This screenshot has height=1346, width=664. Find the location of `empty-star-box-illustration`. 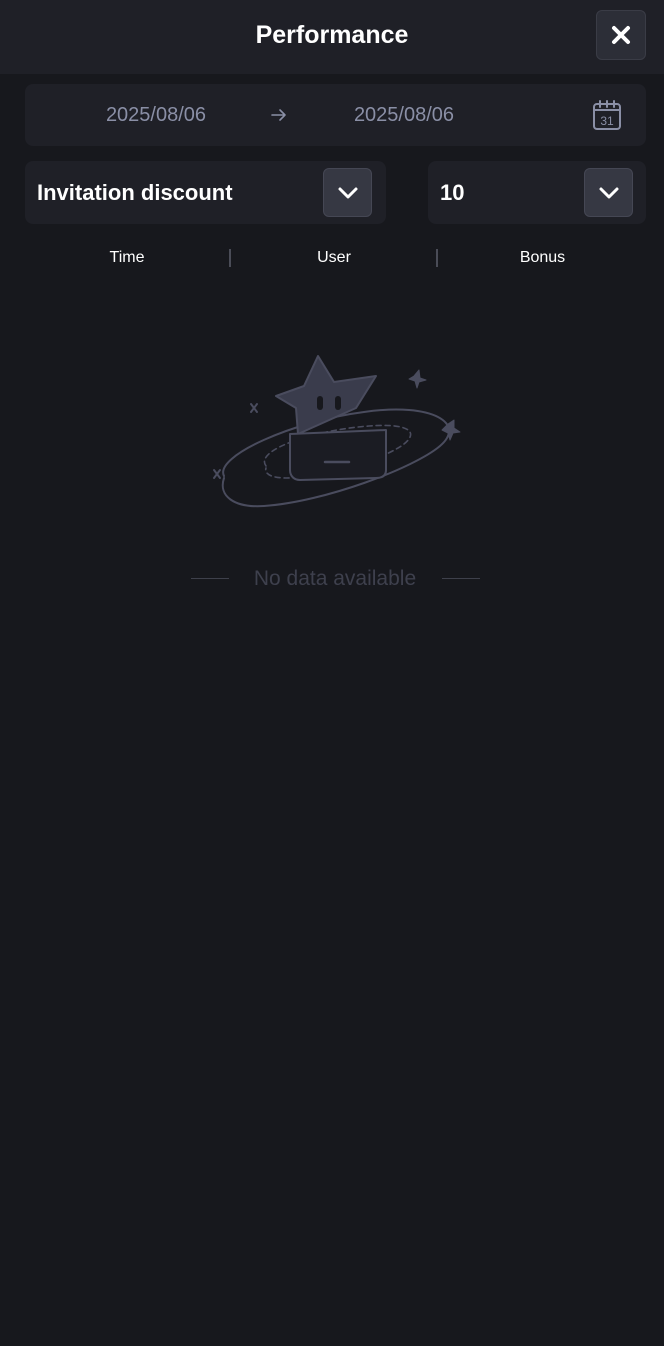

empty-star-box-illustration is located at coordinates (337, 431).